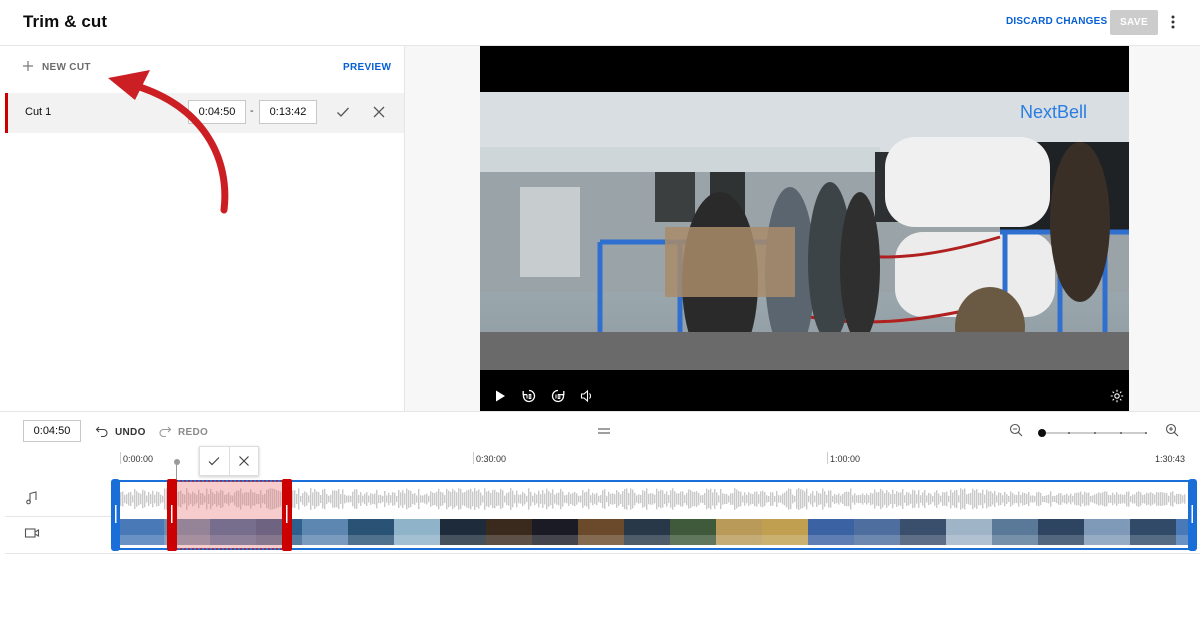 This screenshot has width=1200, height=630. Describe the element at coordinates (1016, 430) in the screenshot. I see `zoom-out-icon` at that location.